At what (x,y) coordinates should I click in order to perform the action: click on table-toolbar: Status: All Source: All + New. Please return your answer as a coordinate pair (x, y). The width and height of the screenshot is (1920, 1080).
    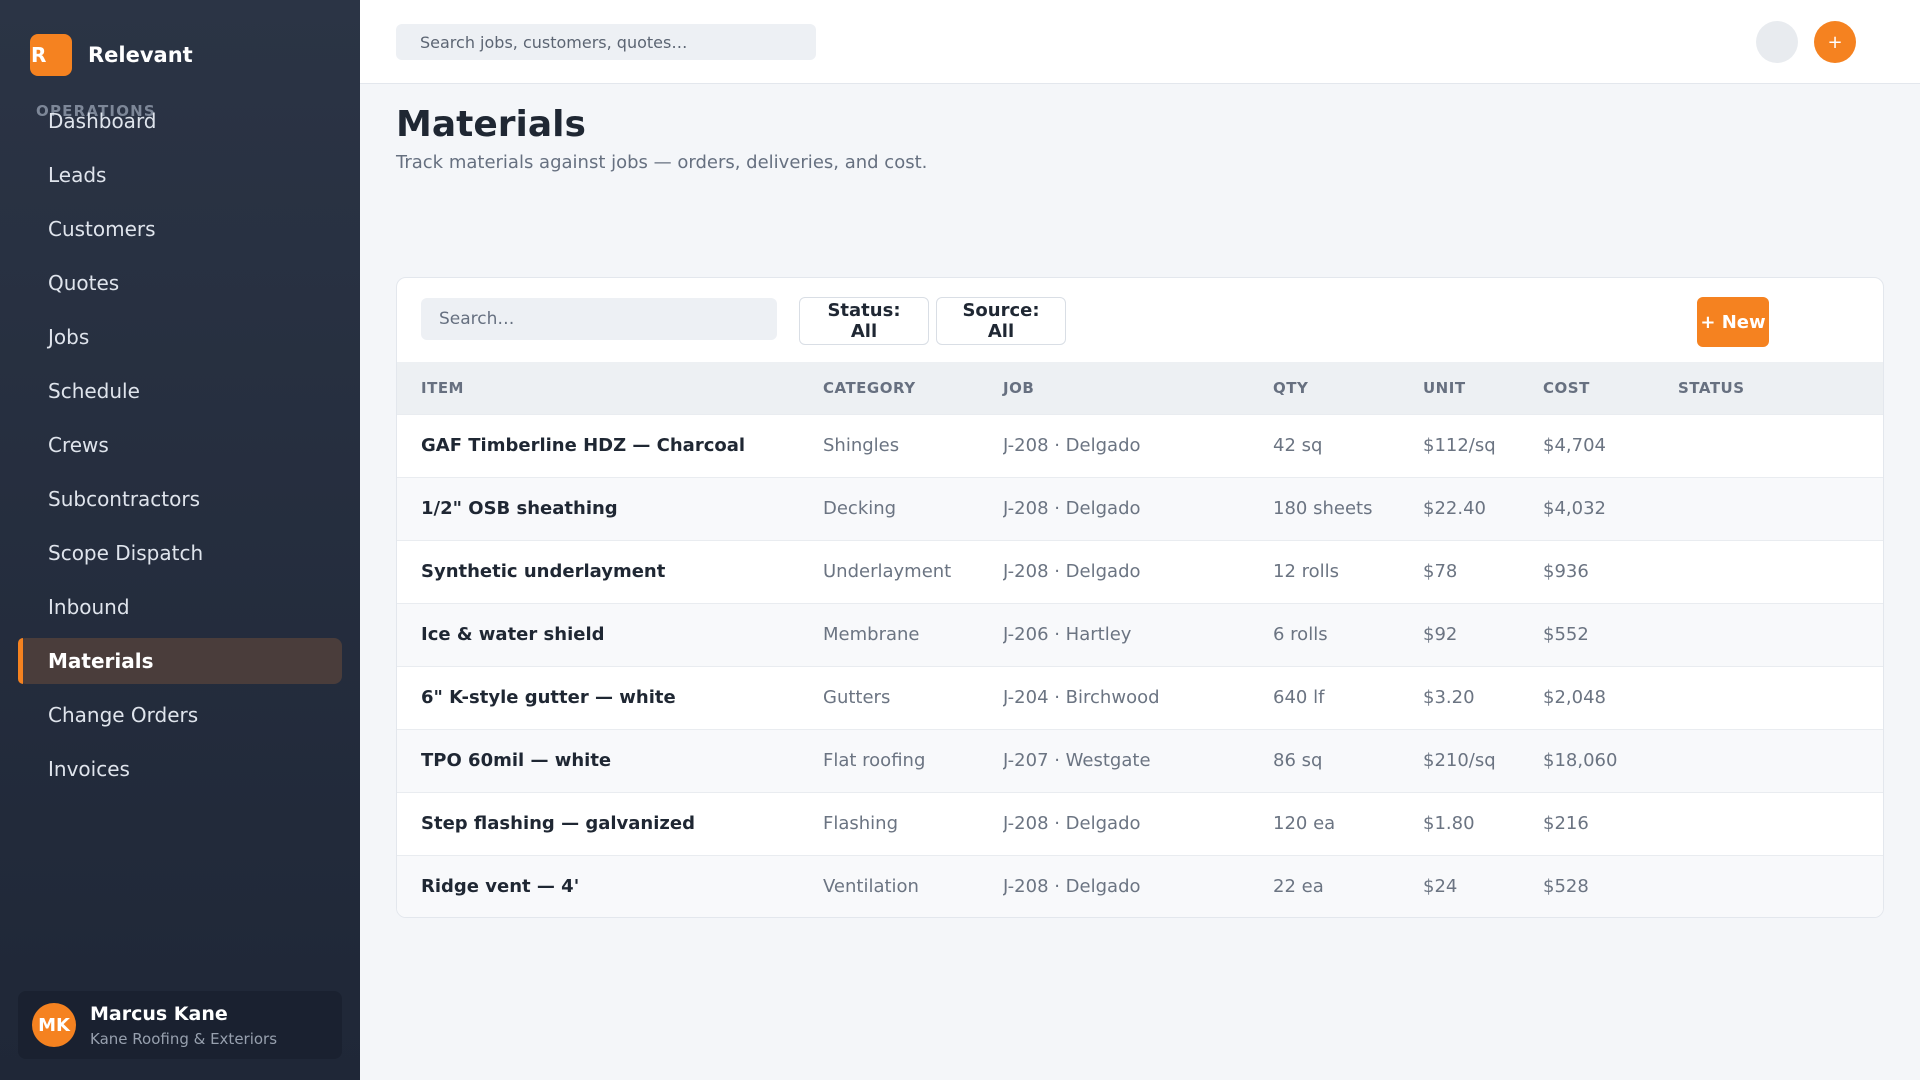
    Looking at the image, I should click on (1140, 320).